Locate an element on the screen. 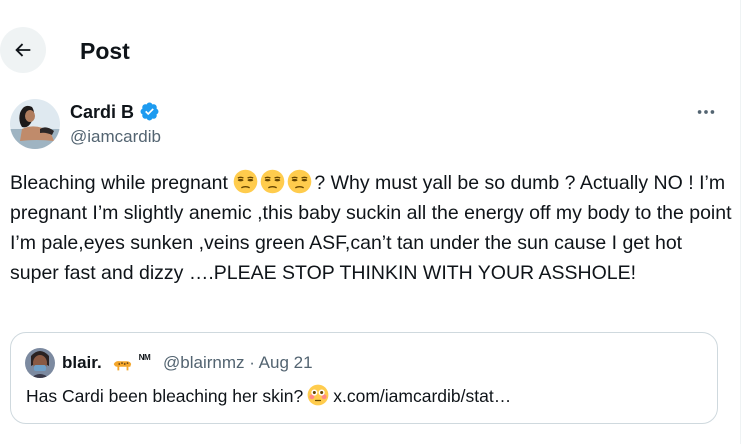 The height and width of the screenshot is (444, 741). quoted-text-before-emoji: Has Cardi been bleaching her skin? is located at coordinates (165, 396).